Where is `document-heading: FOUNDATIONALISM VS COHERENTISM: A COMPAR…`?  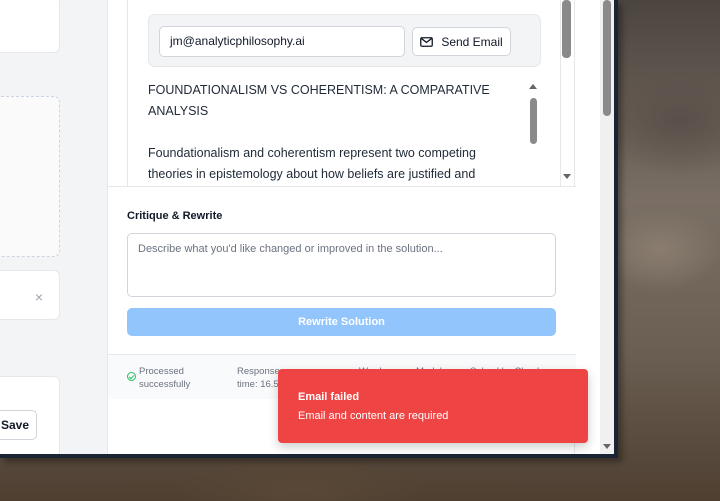
document-heading: FOUNDATIONALISM VS COHERENTISM: A COMPAR… is located at coordinates (319, 100).